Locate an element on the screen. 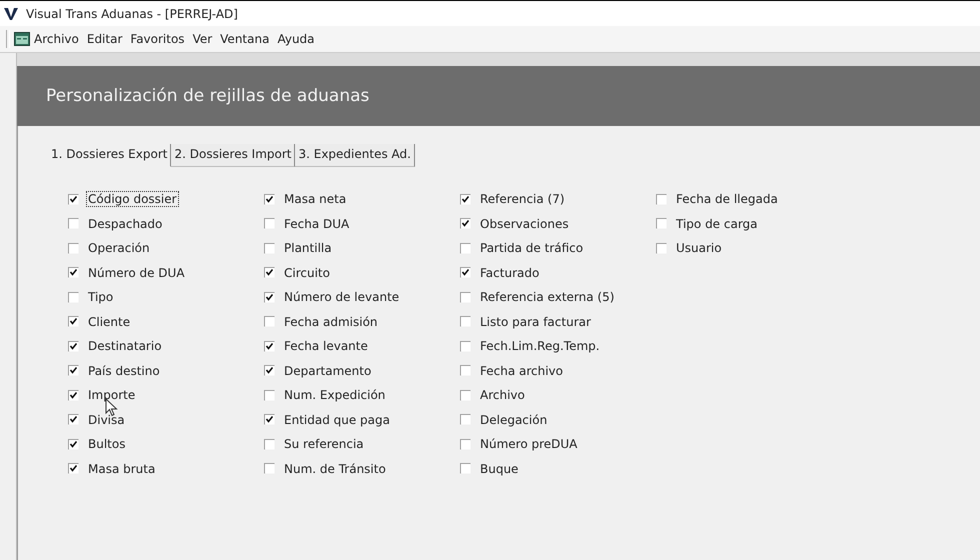 The width and height of the screenshot is (980, 560). checkbox-label: Fecha levante is located at coordinates (326, 346).